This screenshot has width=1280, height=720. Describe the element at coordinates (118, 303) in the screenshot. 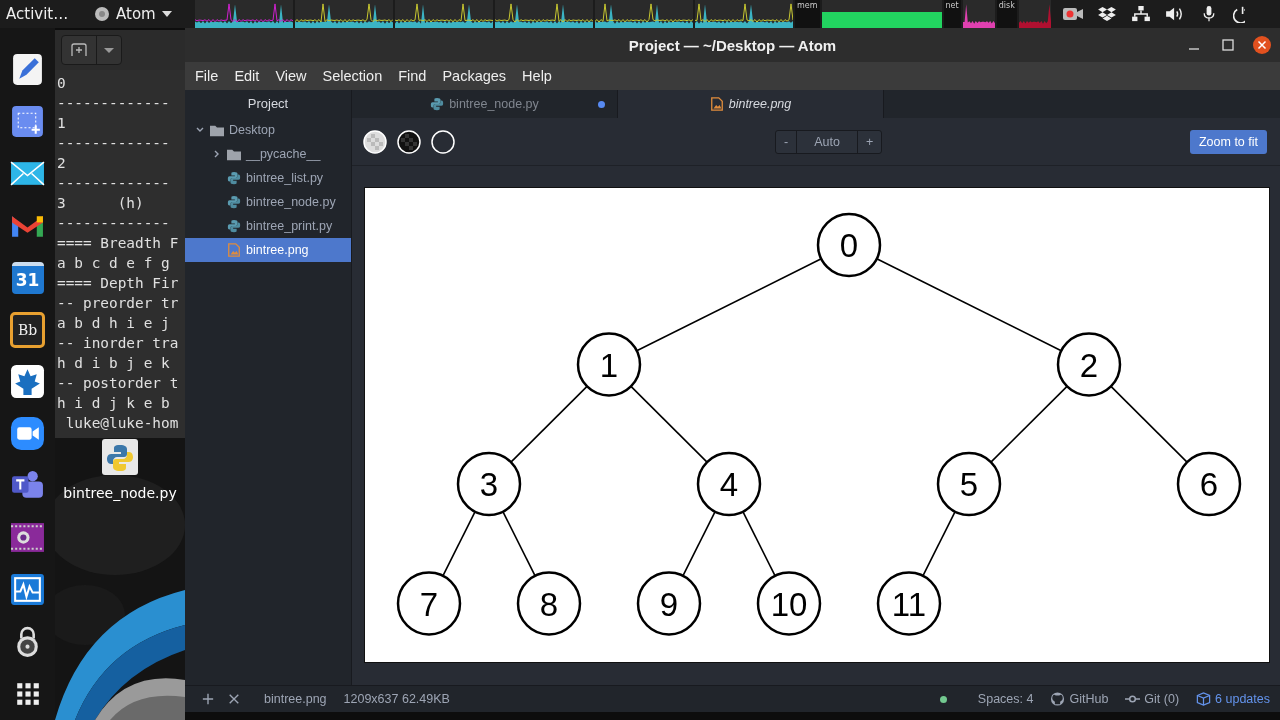

I see `terminal-line: -- preorder tr` at that location.